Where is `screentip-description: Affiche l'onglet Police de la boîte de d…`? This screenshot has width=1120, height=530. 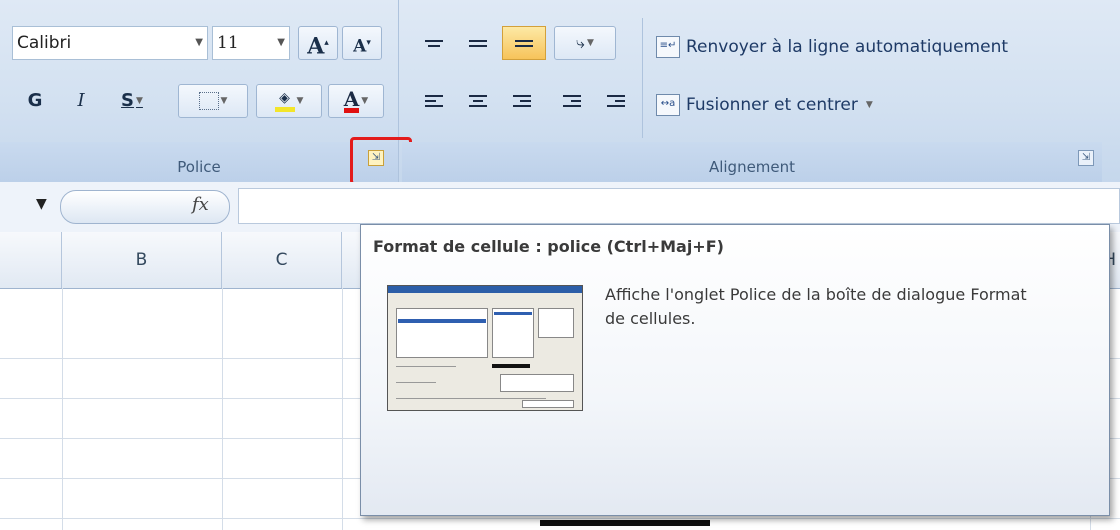
screentip-description: Affiche l'onglet Police de la boîte de d… is located at coordinates (816, 306).